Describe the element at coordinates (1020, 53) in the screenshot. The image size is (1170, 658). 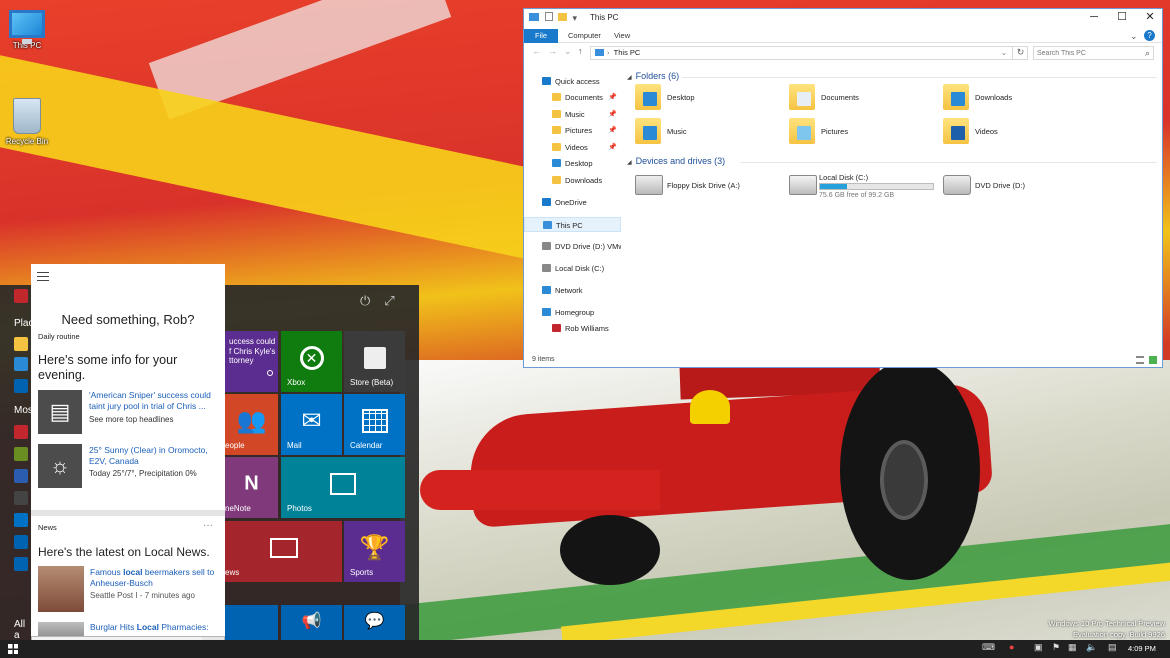
I see `refresh-icon: ↻` at that location.